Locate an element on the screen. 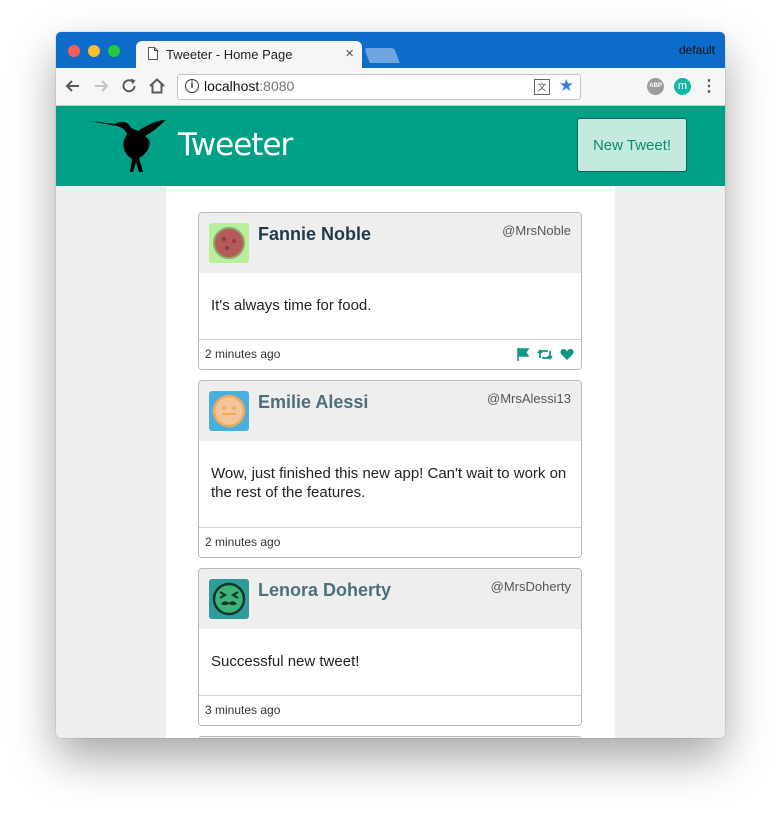 This screenshot has height=818, width=781. adblock-icon: ABP is located at coordinates (655, 86).